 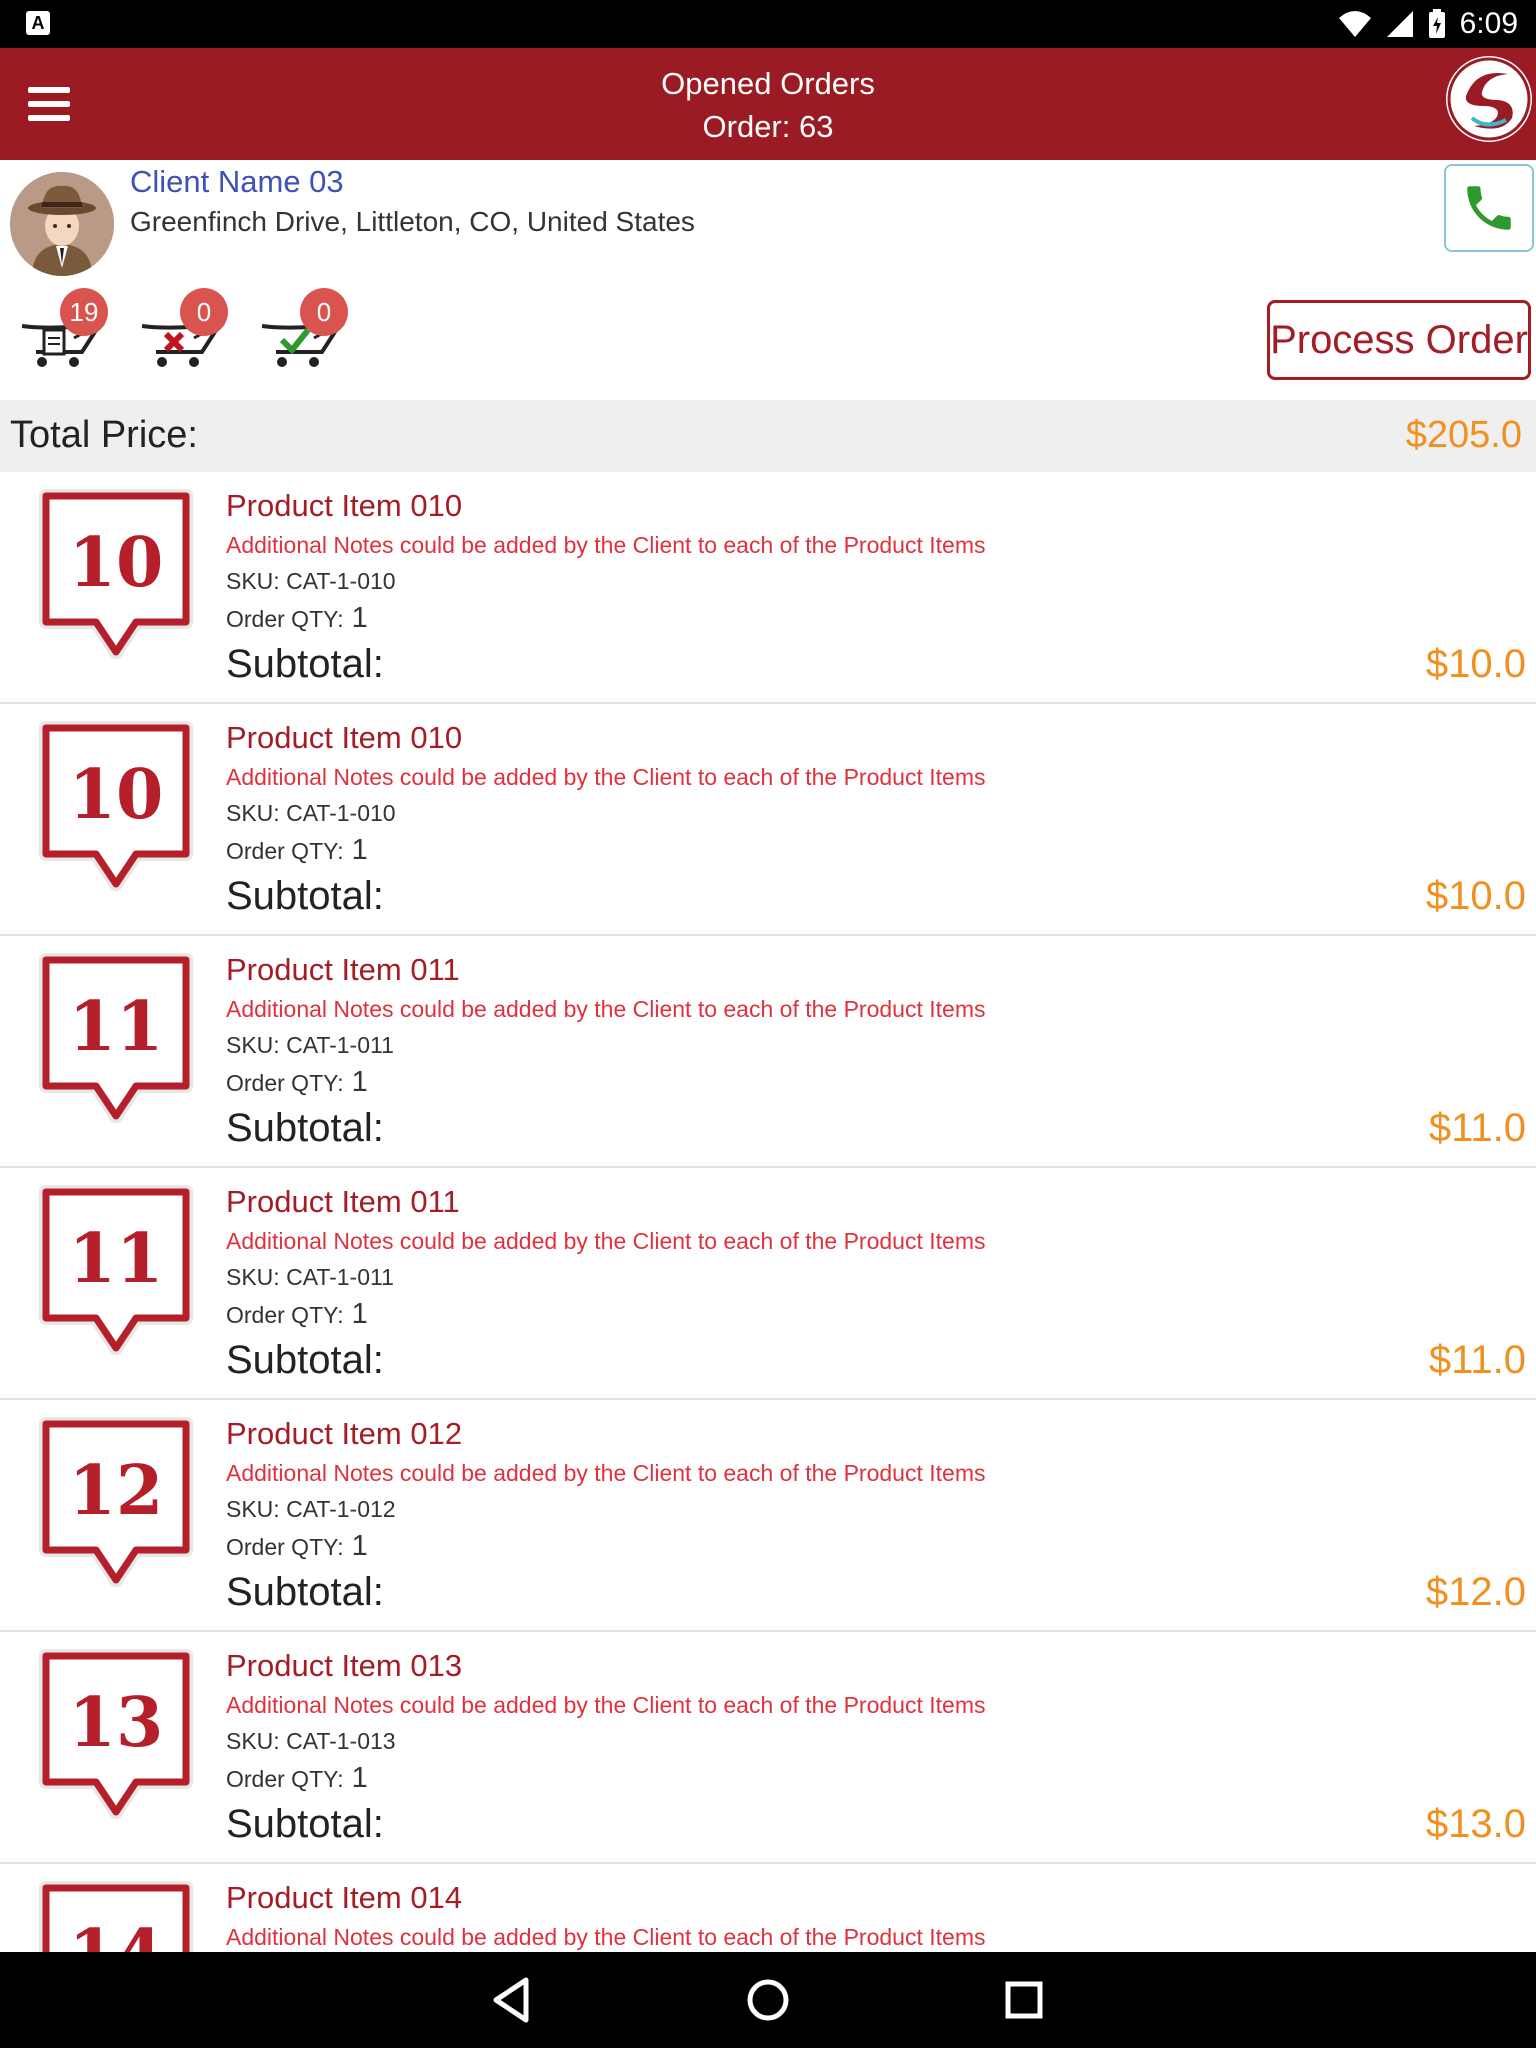 I want to click on phone-icon, so click(x=1489, y=208).